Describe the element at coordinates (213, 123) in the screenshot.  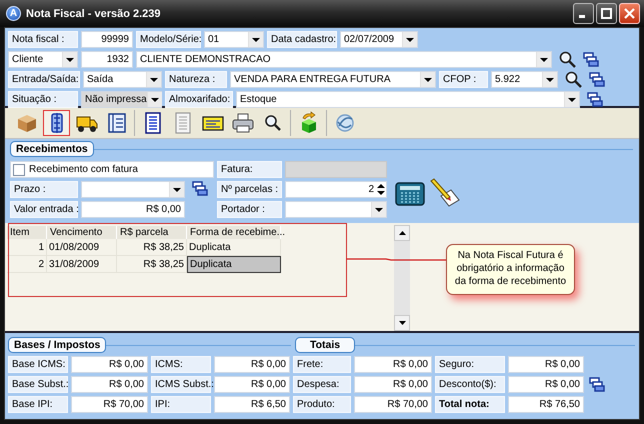
I see `card-icon` at that location.